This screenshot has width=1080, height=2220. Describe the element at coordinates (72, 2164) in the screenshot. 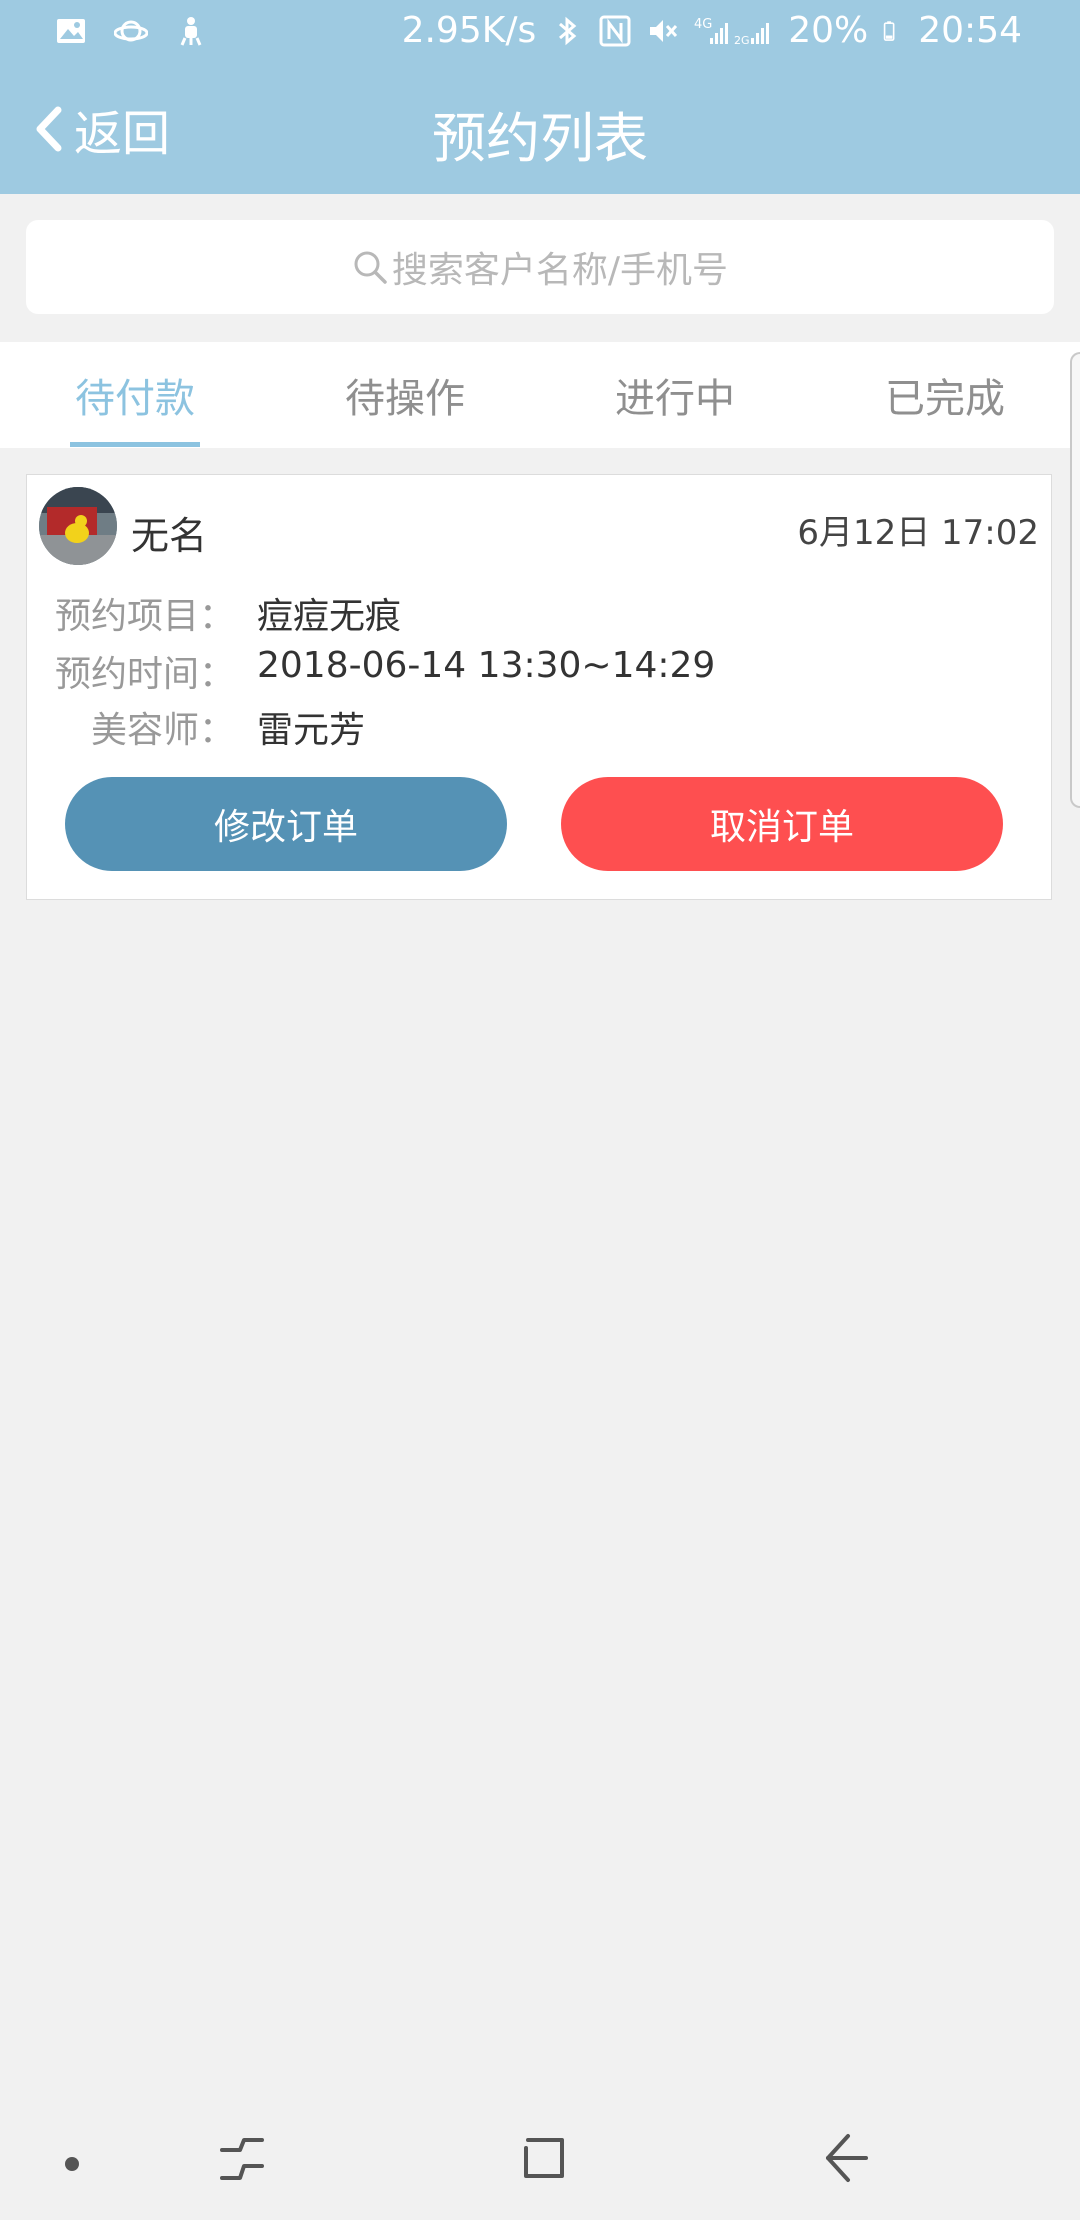

I see `nav-dot-icon` at that location.